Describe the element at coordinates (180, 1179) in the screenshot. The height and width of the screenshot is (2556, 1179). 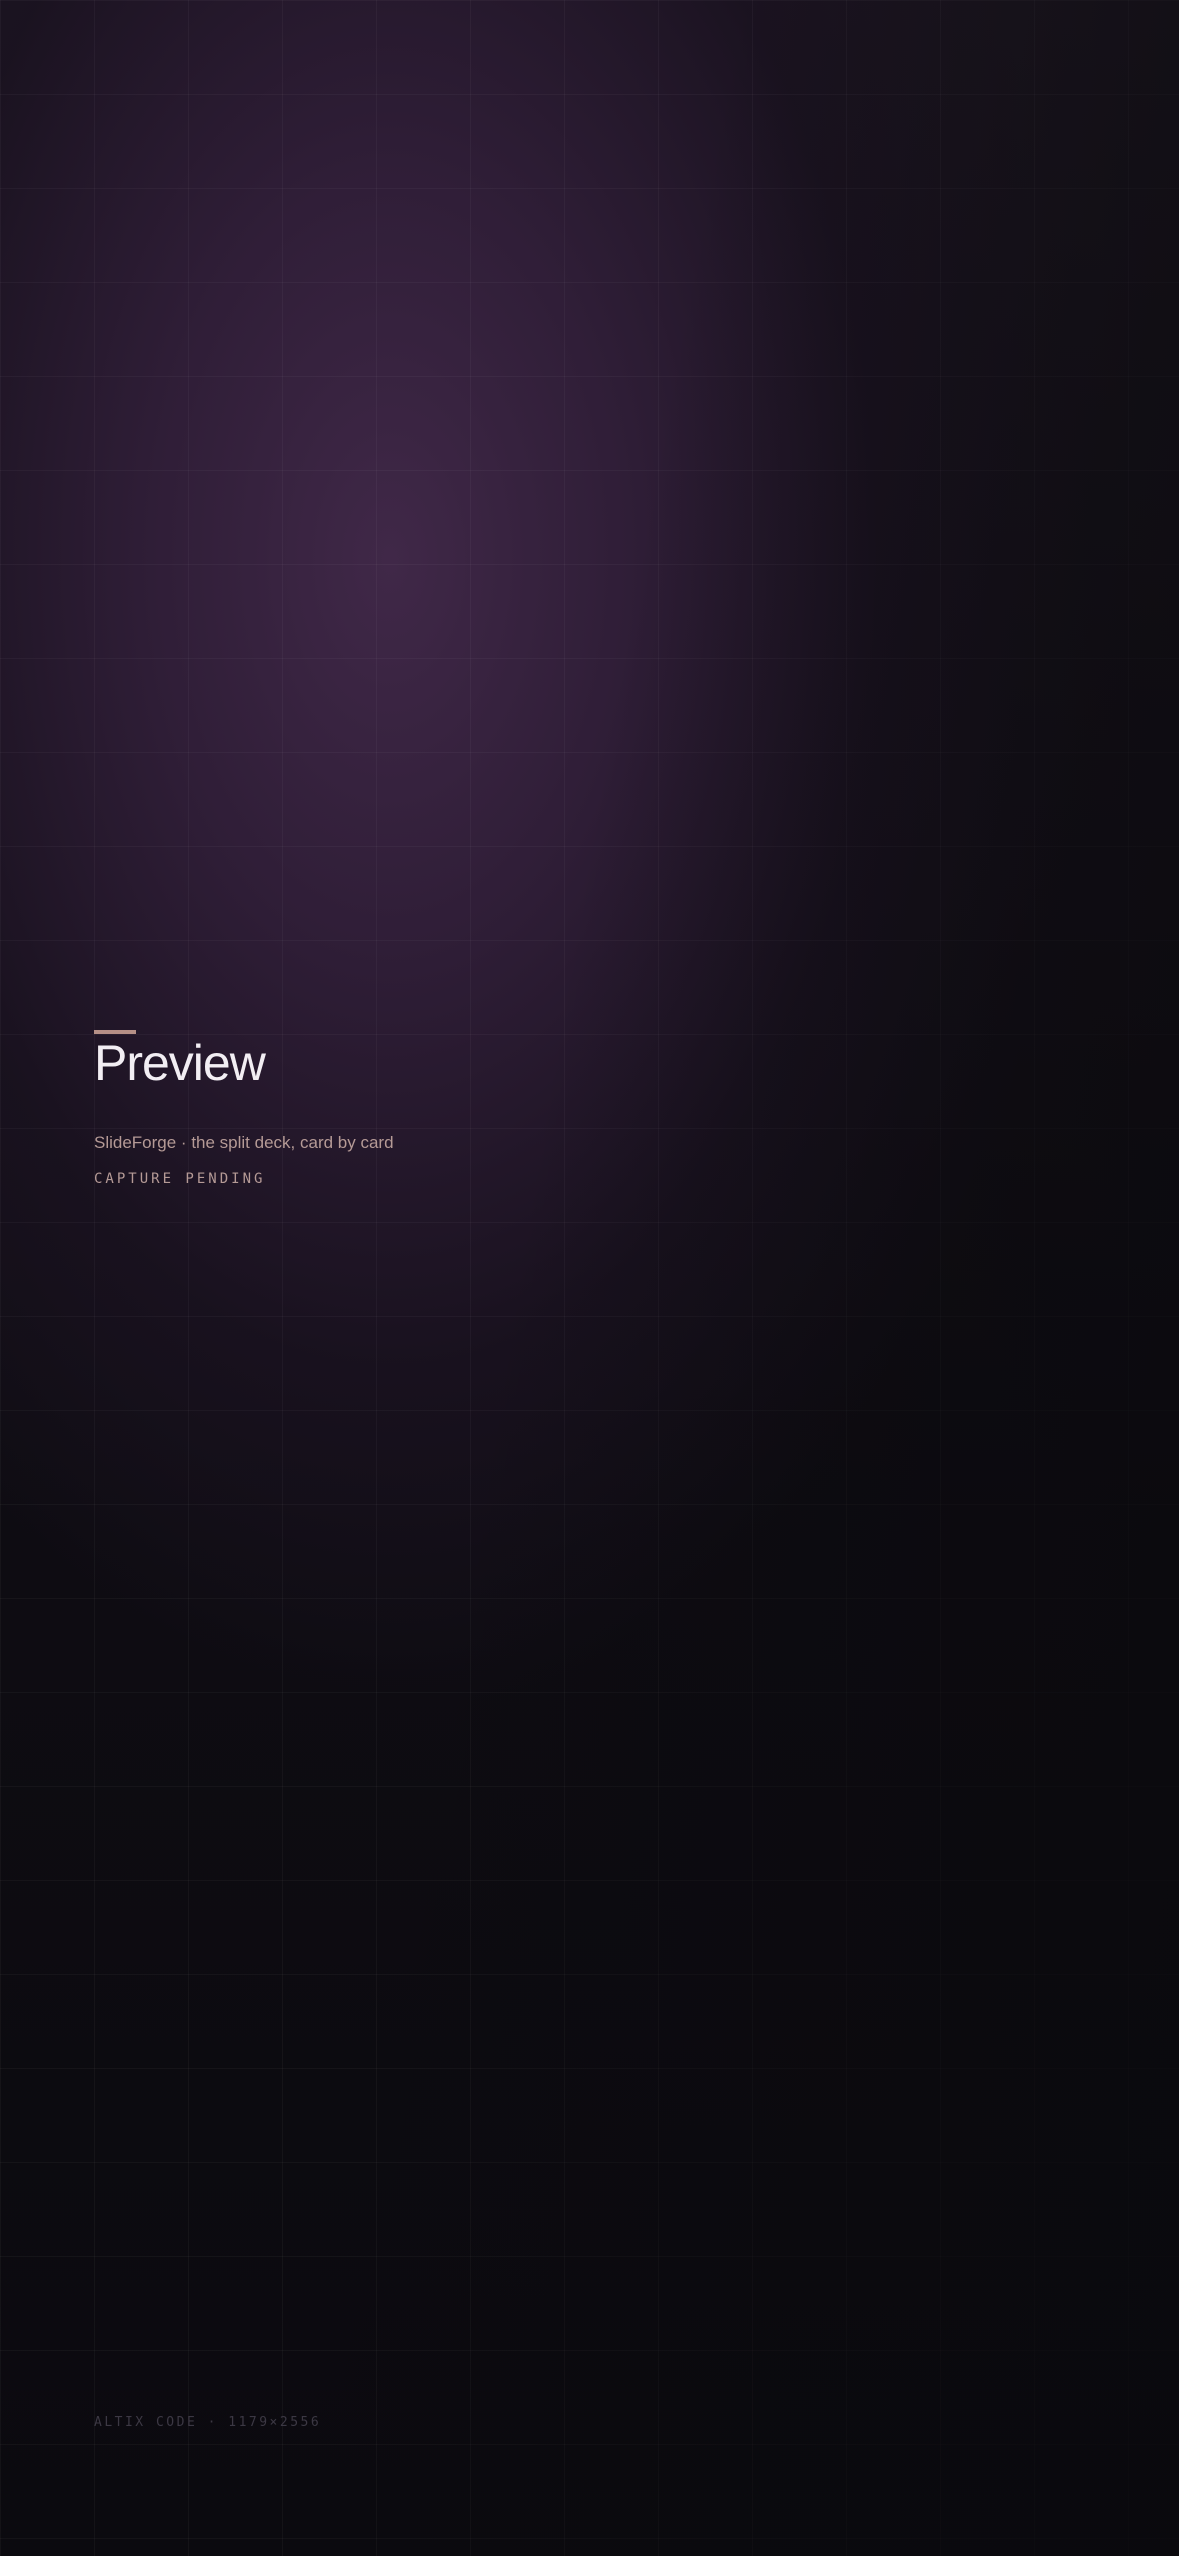
I see `status-label: CAPTURE PENDING` at that location.